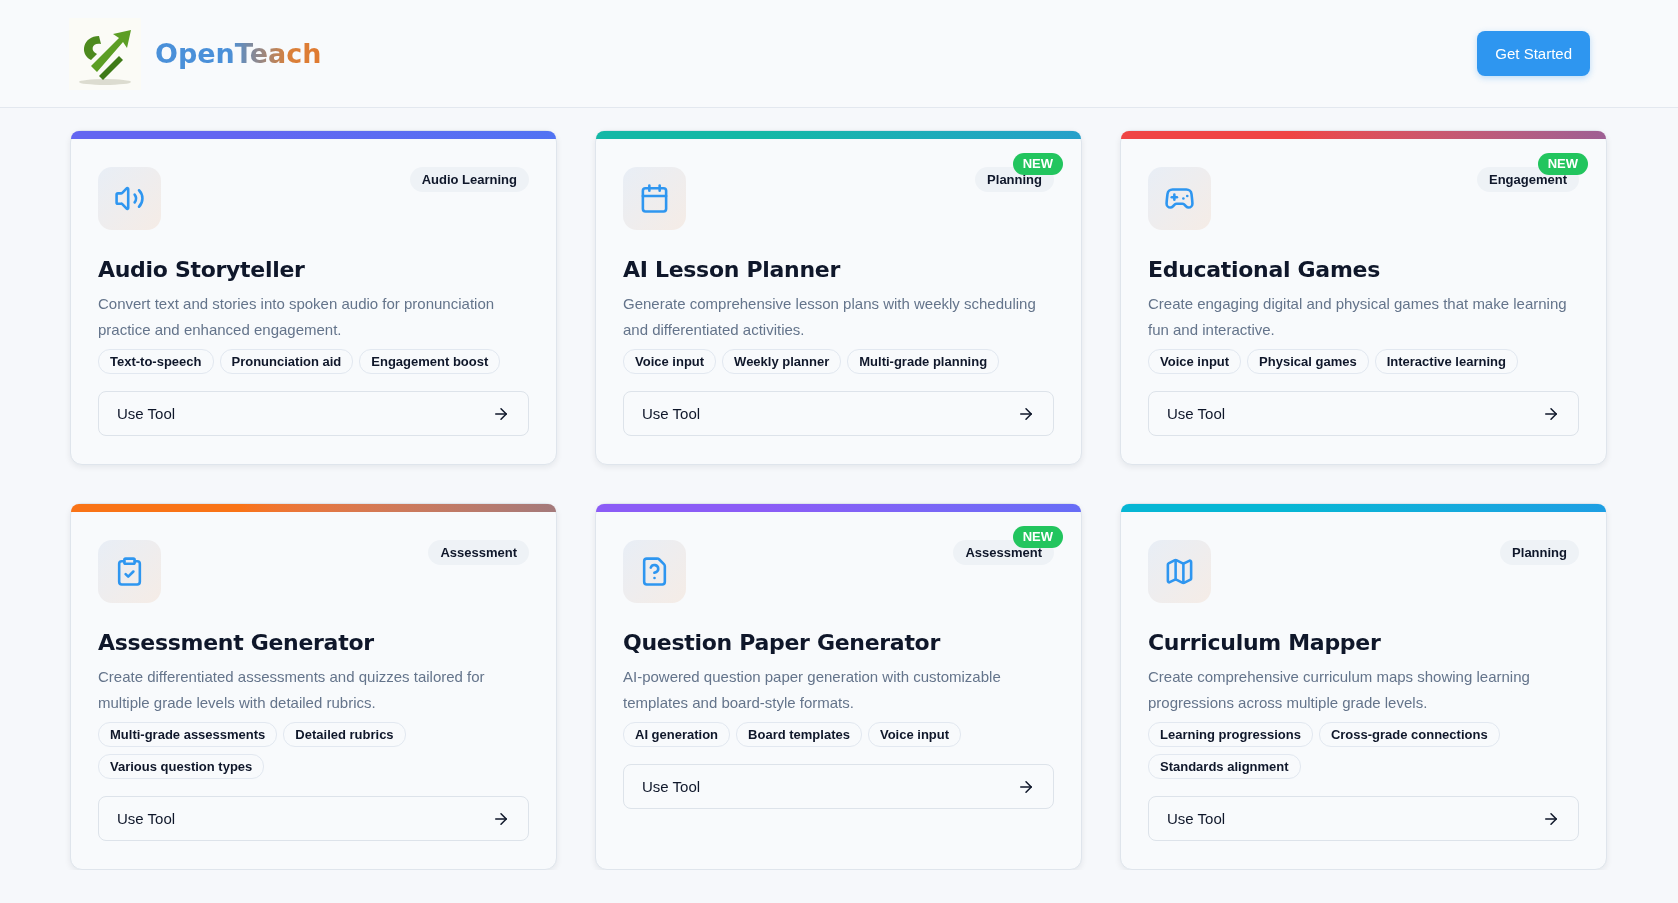 This screenshot has height=903, width=1678. Describe the element at coordinates (188, 734) in the screenshot. I see `feature-tag: Multi-grade assessments` at that location.